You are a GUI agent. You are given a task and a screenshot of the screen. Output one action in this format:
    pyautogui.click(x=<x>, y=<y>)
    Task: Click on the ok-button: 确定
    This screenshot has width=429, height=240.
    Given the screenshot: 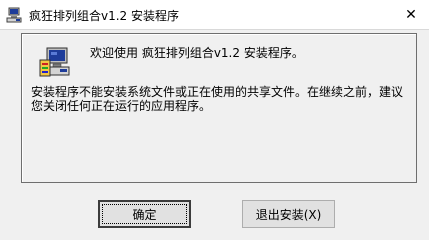 What is the action you would take?
    pyautogui.click(x=144, y=214)
    